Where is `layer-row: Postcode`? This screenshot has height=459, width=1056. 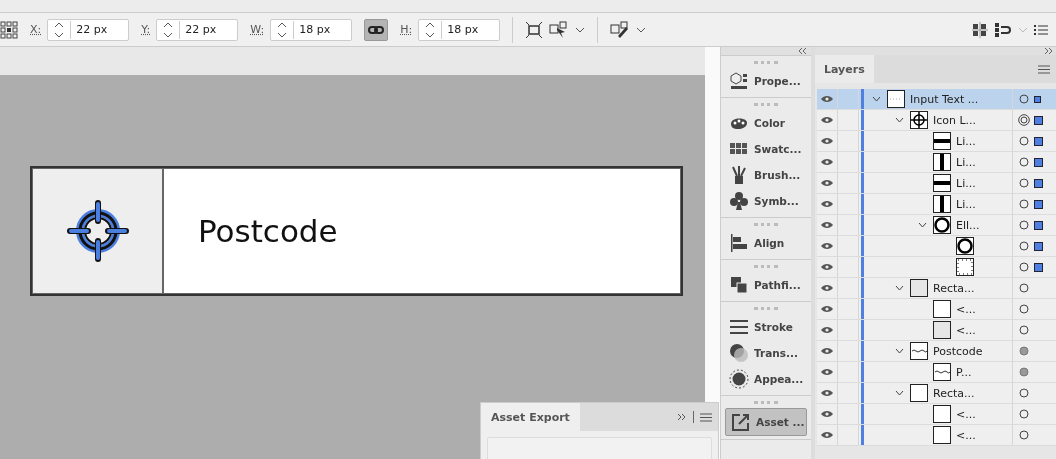 layer-row: Postcode is located at coordinates (936, 351).